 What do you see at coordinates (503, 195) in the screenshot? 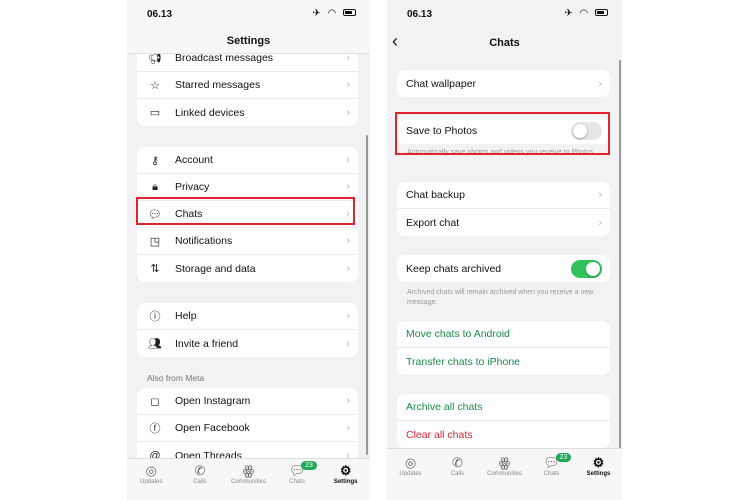
I see `chat-backup-item: Chat backup ›` at bounding box center [503, 195].